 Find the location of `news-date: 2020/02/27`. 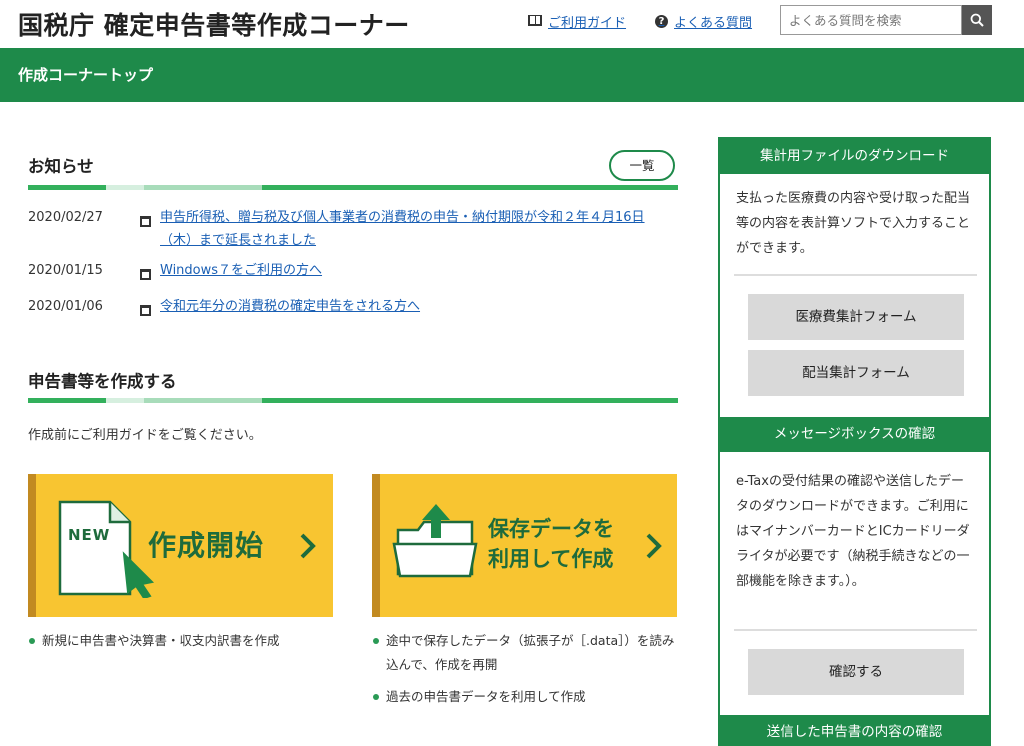

news-date: 2020/02/27 is located at coordinates (65, 217).